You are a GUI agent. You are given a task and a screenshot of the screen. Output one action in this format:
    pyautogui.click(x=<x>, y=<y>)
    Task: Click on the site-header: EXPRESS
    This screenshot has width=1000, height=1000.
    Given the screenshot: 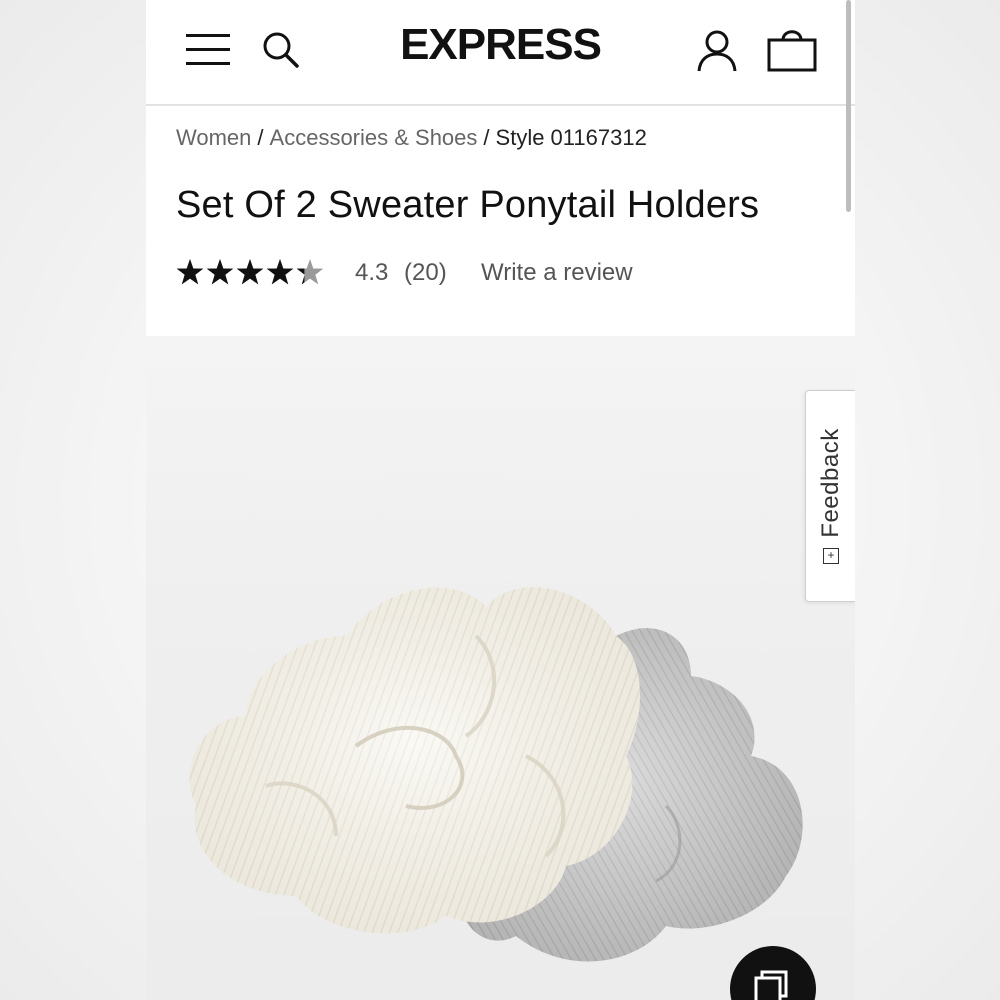 What is the action you would take?
    pyautogui.click(x=500, y=53)
    